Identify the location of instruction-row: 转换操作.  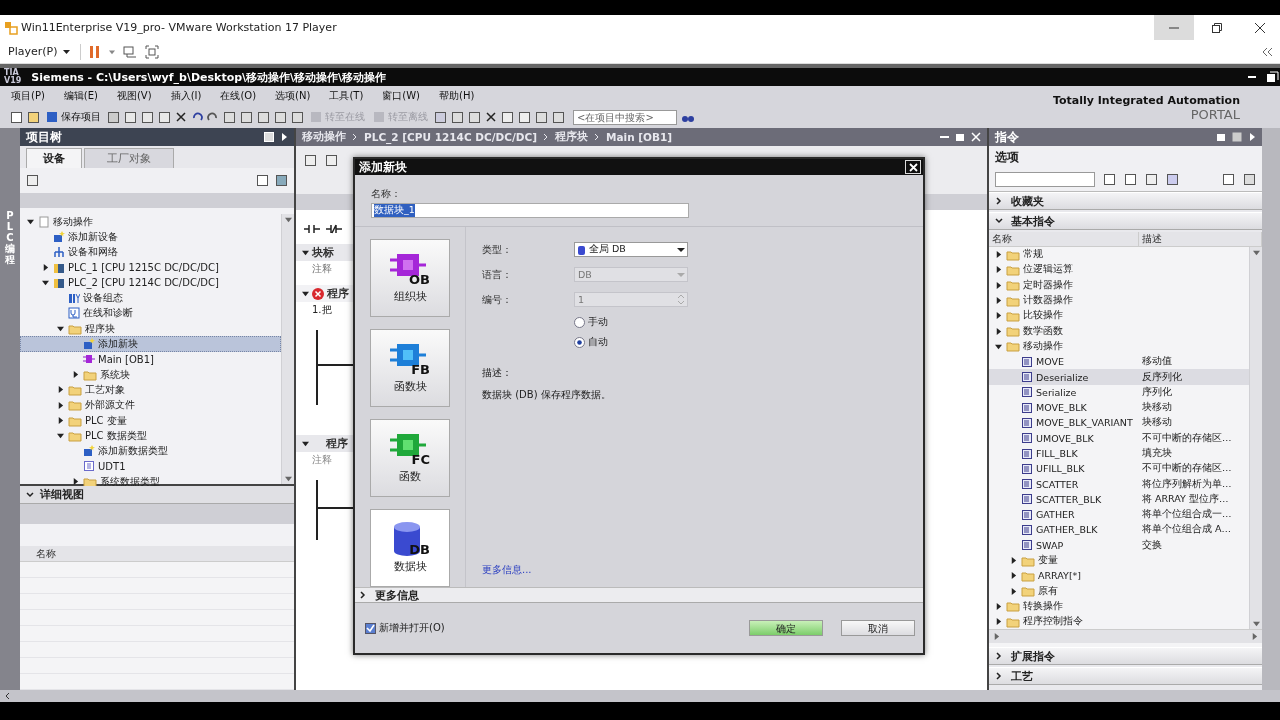
(1119, 606).